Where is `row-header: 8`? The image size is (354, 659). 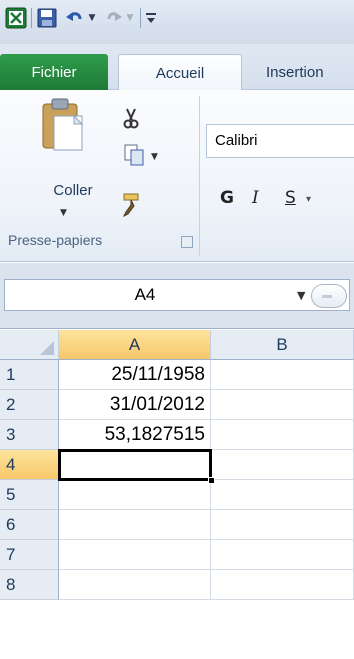
row-header: 8 is located at coordinates (29, 585).